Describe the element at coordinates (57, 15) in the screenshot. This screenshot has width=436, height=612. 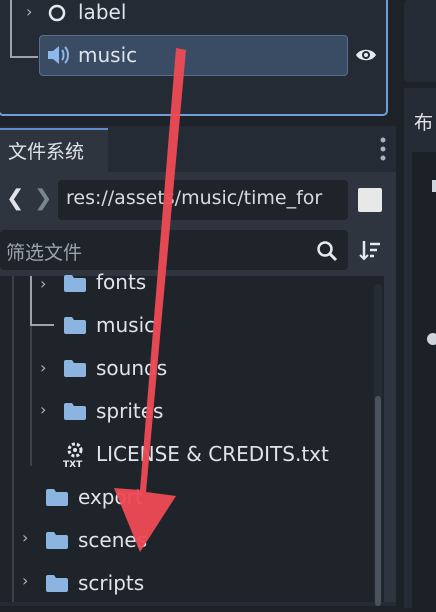
I see `circle-outline-icon` at that location.